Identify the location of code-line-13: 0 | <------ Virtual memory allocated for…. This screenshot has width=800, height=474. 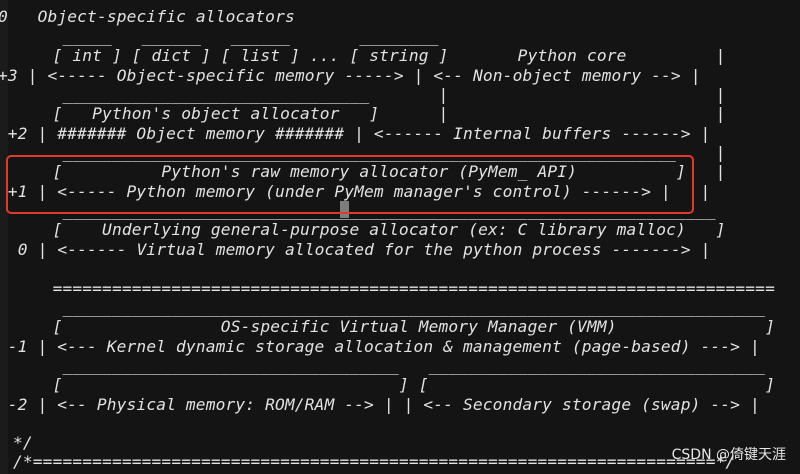
(355, 249).